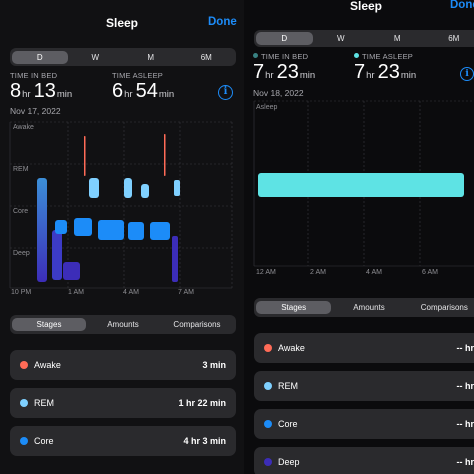 The image size is (474, 474). What do you see at coordinates (214, 365) in the screenshot?
I see `row-value: 3 min` at bounding box center [214, 365].